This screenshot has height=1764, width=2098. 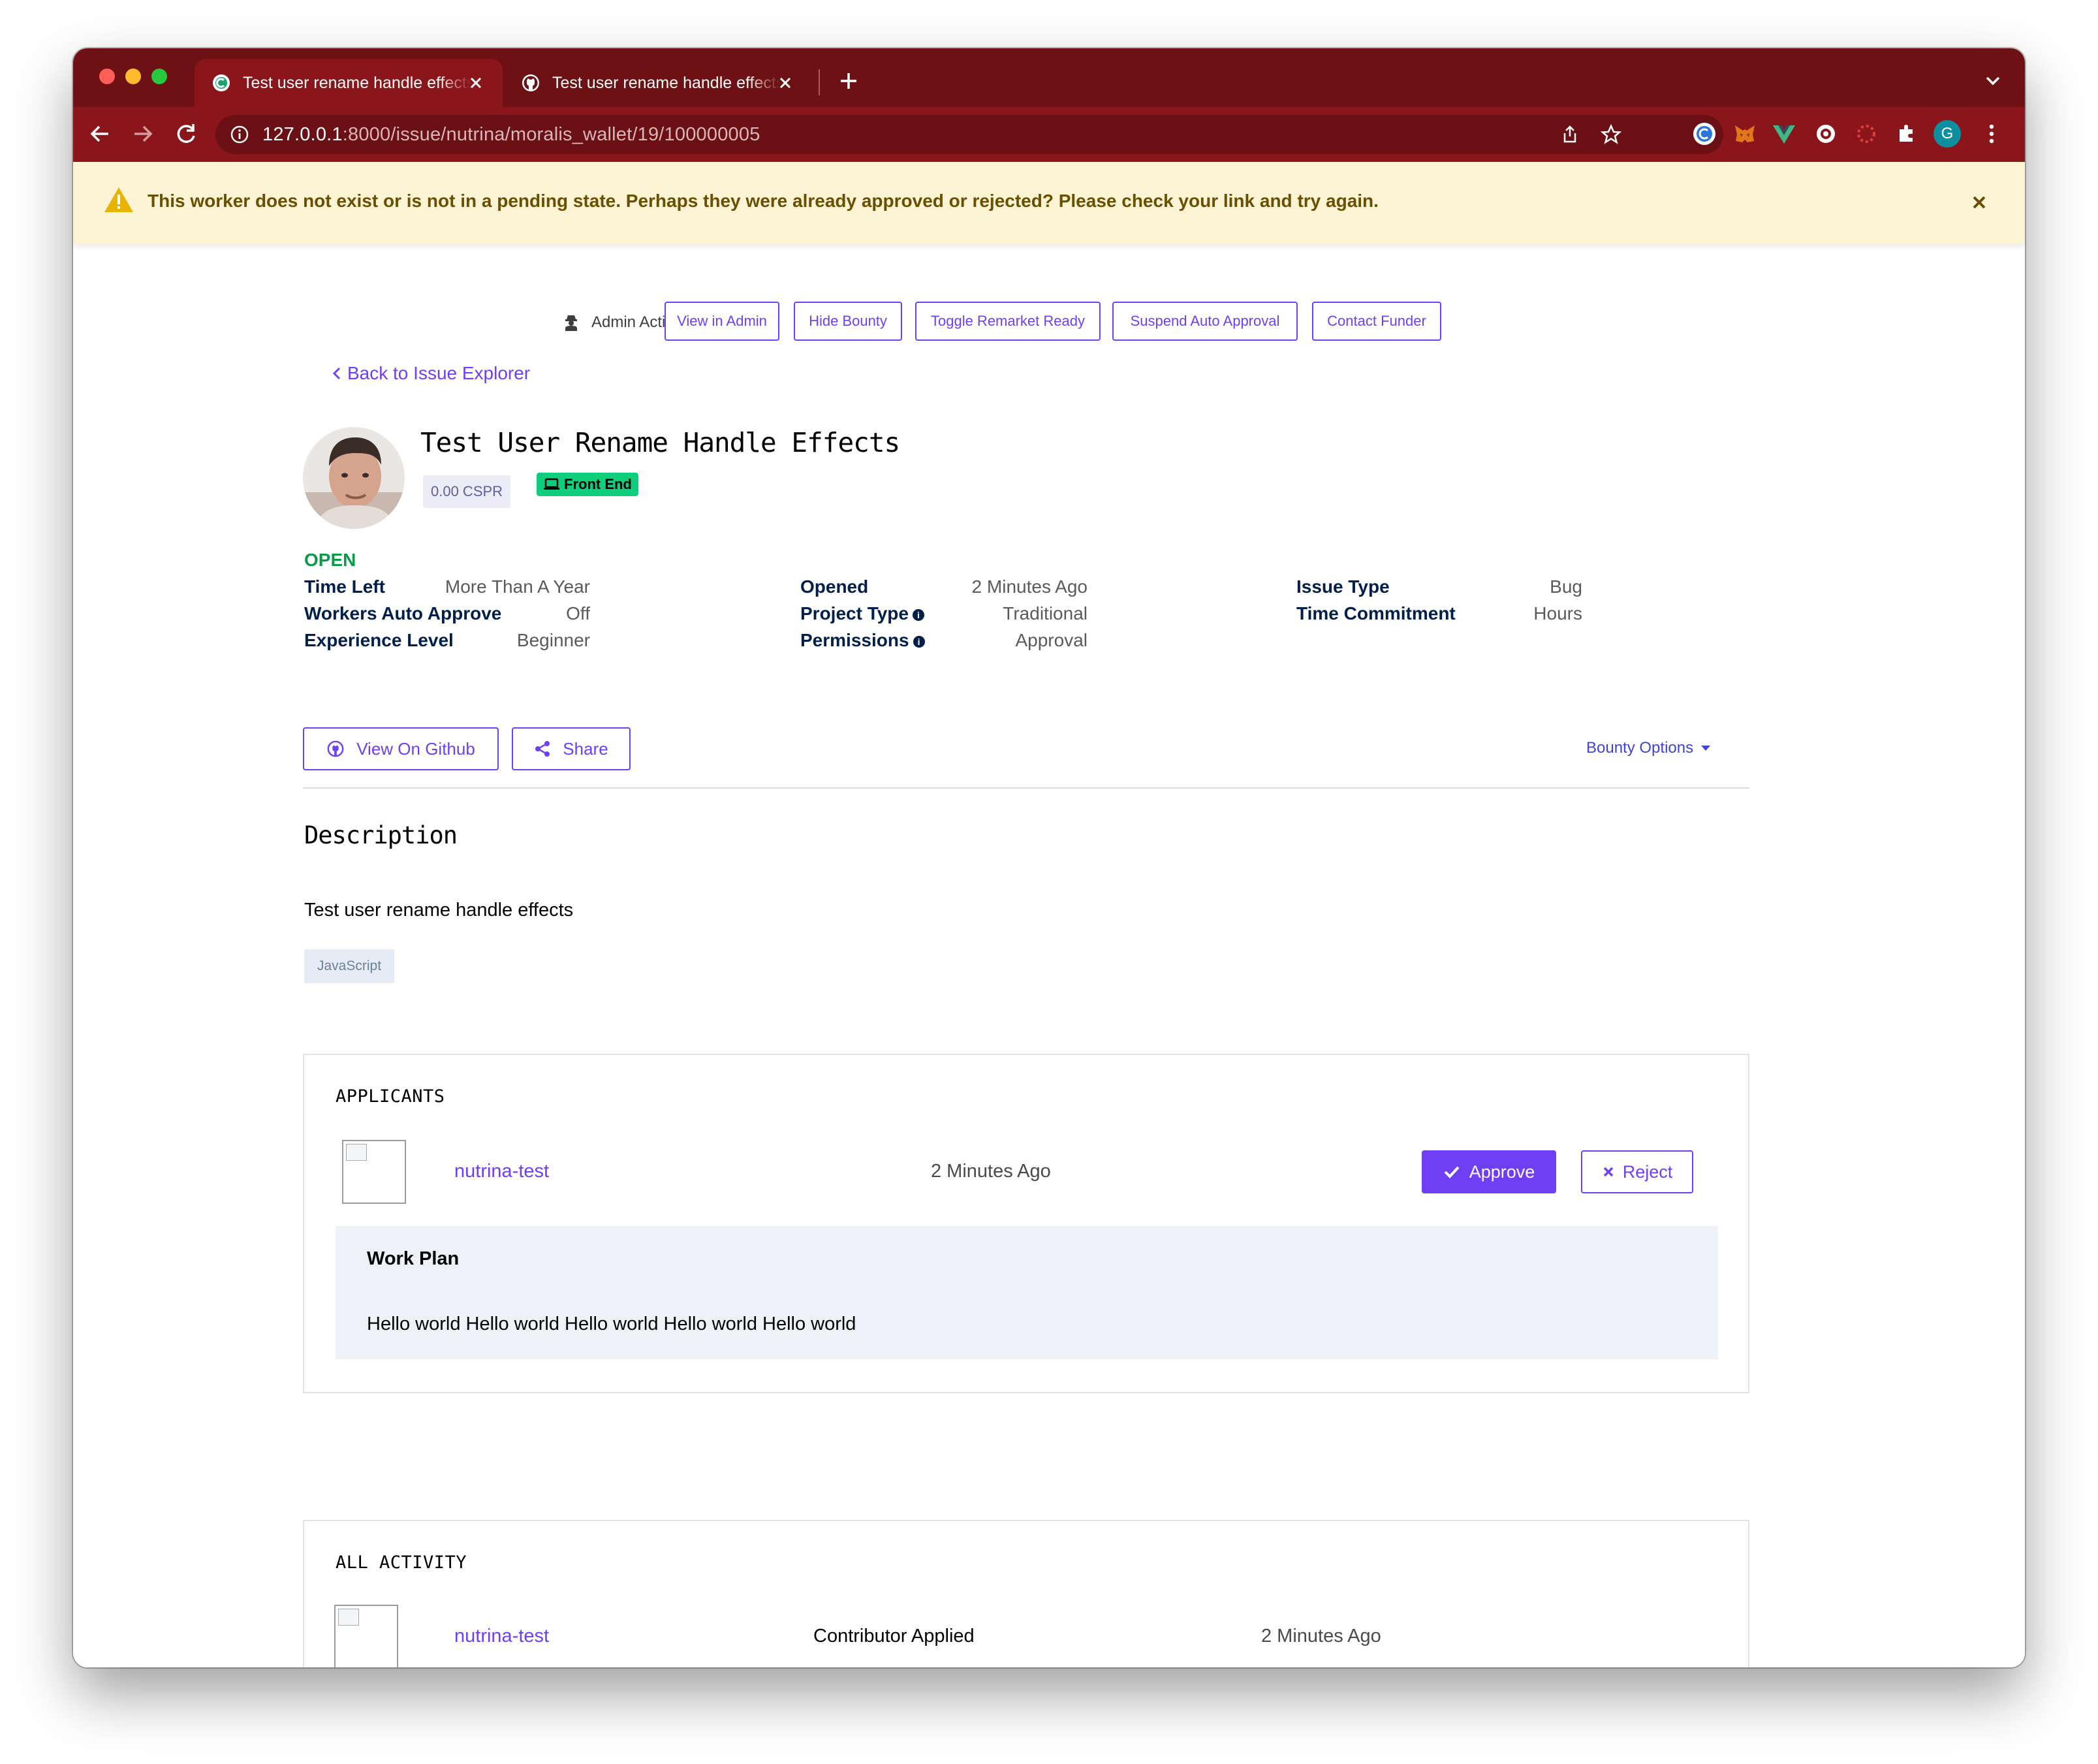 I want to click on reject-button: Reject, so click(x=1637, y=1171).